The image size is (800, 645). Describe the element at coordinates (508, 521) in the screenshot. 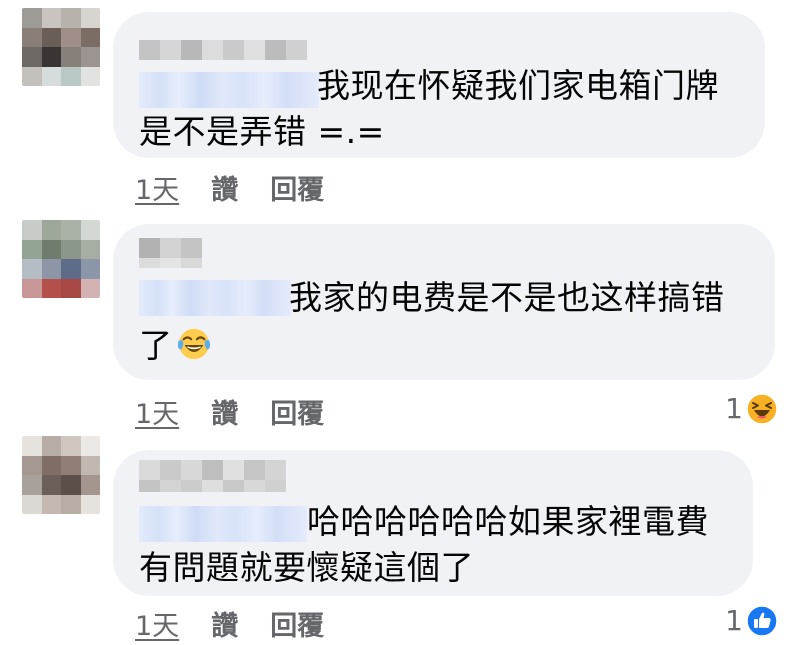

I see `comment-text-line1: 哈哈哈哈哈哈如果家裡電費` at that location.